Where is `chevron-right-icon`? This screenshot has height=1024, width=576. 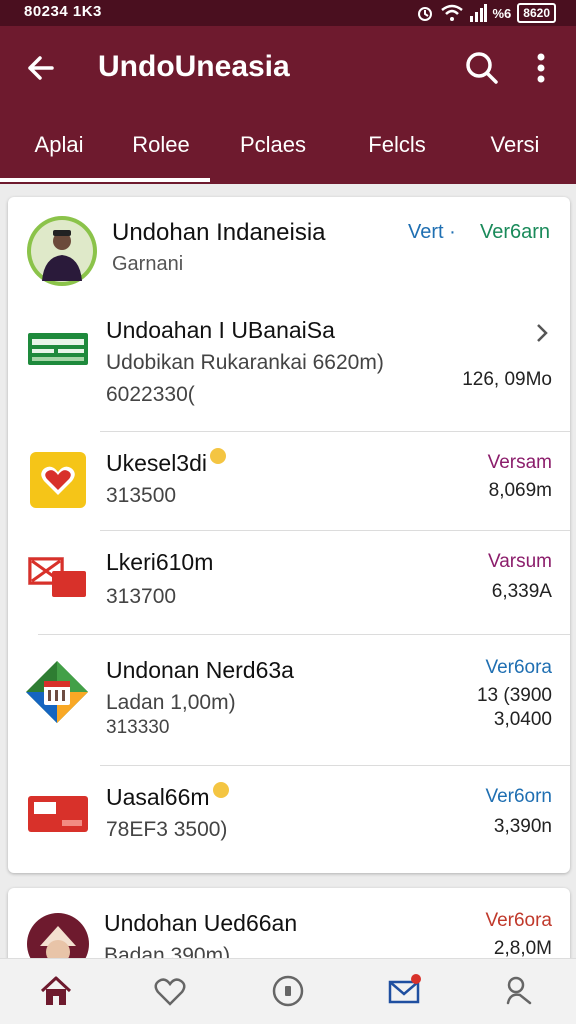 chevron-right-icon is located at coordinates (542, 333).